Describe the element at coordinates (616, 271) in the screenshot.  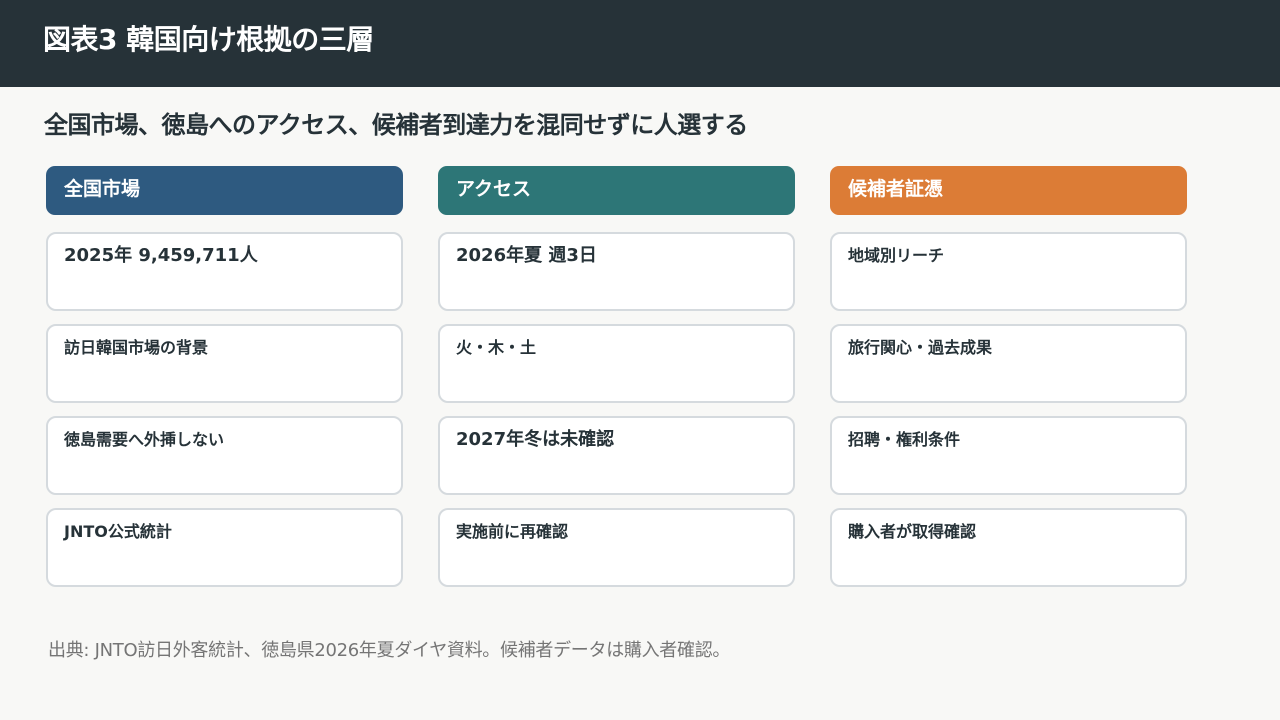
I see `card: 2026年夏 週3日` at that location.